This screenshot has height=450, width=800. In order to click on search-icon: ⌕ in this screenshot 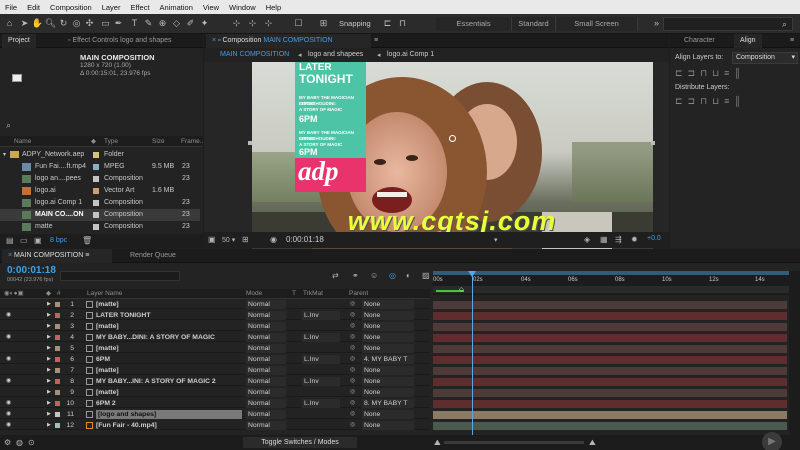, I will do `click(784, 24)`.